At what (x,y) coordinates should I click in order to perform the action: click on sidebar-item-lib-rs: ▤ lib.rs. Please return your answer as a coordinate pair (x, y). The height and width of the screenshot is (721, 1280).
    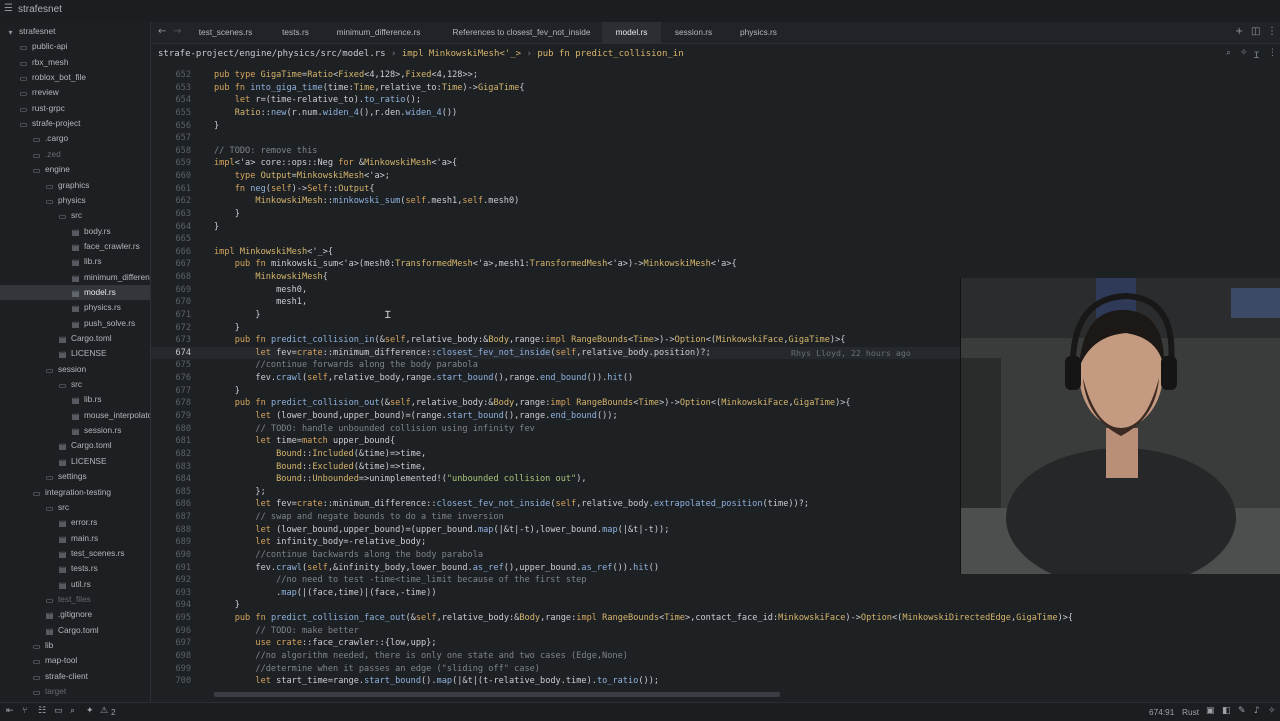
    Looking at the image, I should click on (75, 261).